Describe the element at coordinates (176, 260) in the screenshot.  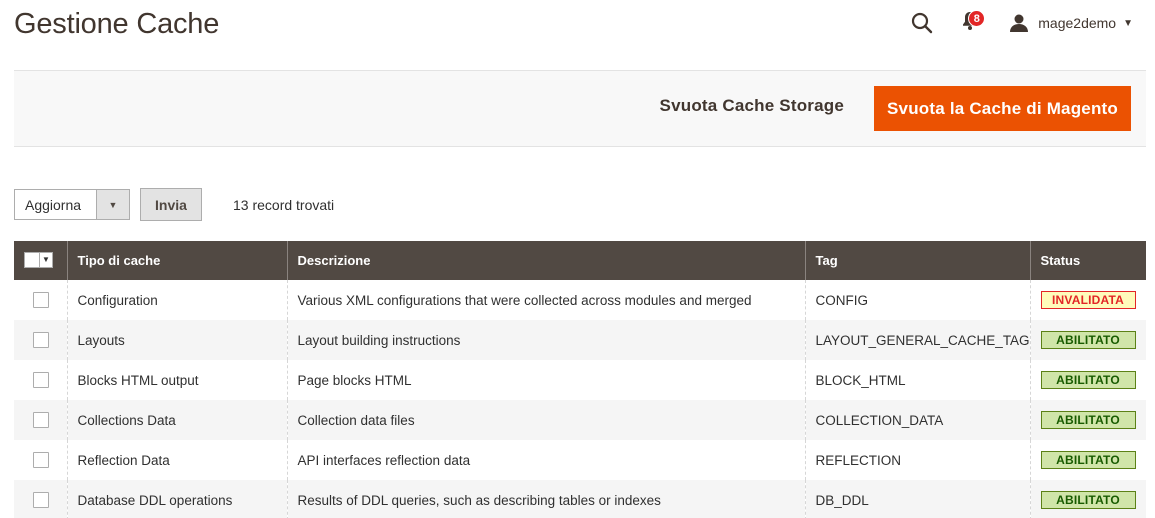
I see `column-header-type: Tipo di cache` at that location.